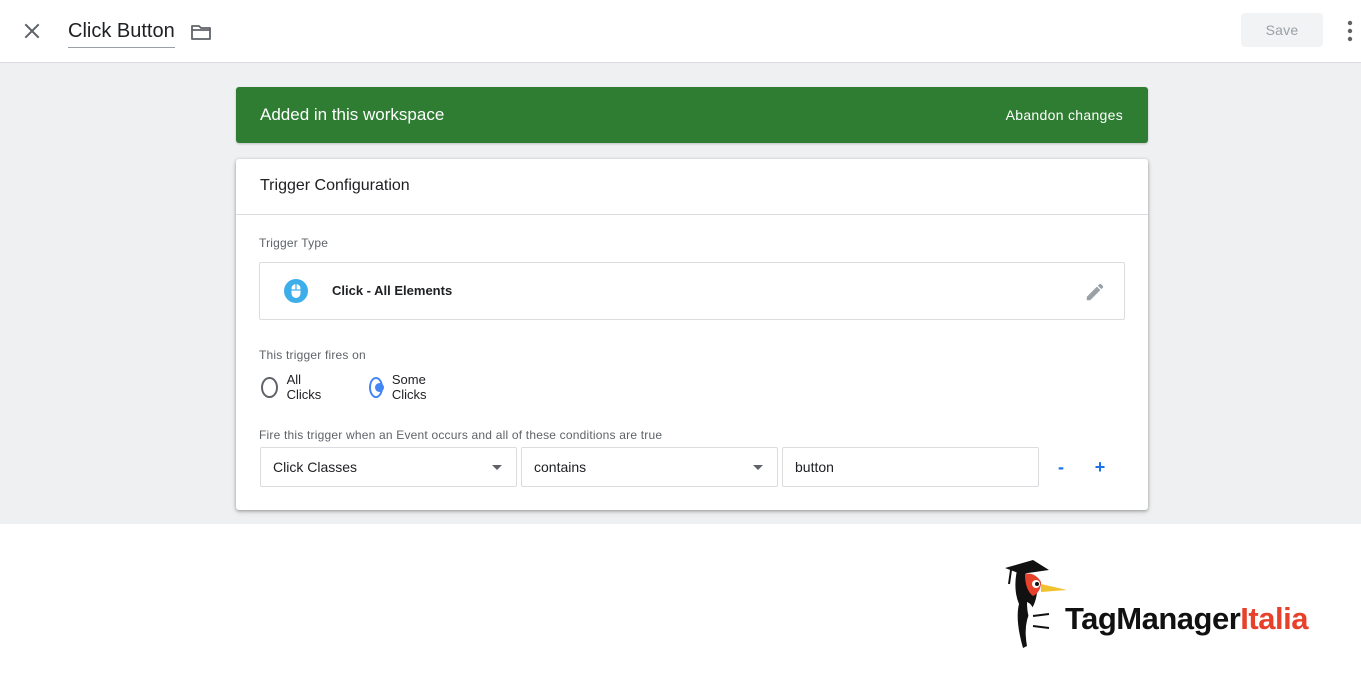  Describe the element at coordinates (312, 355) in the screenshot. I see `fires-on-label: This trigger fires on` at that location.